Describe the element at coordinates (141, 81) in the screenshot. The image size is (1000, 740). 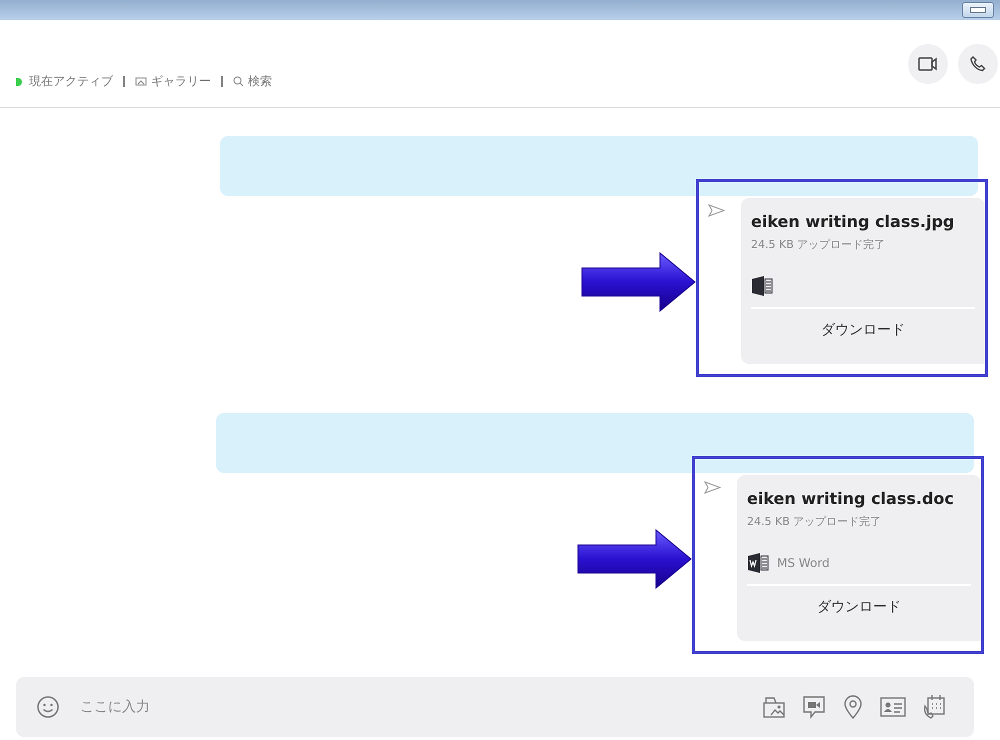
I see `gallery-icon` at that location.